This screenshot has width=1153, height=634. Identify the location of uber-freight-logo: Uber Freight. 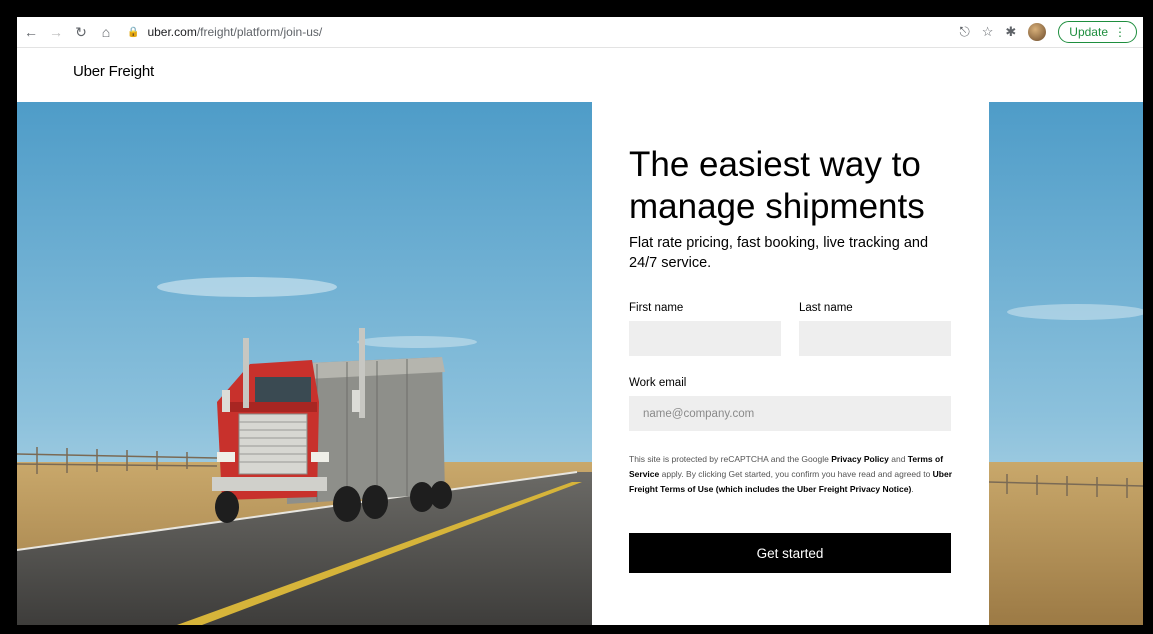
(113, 71).